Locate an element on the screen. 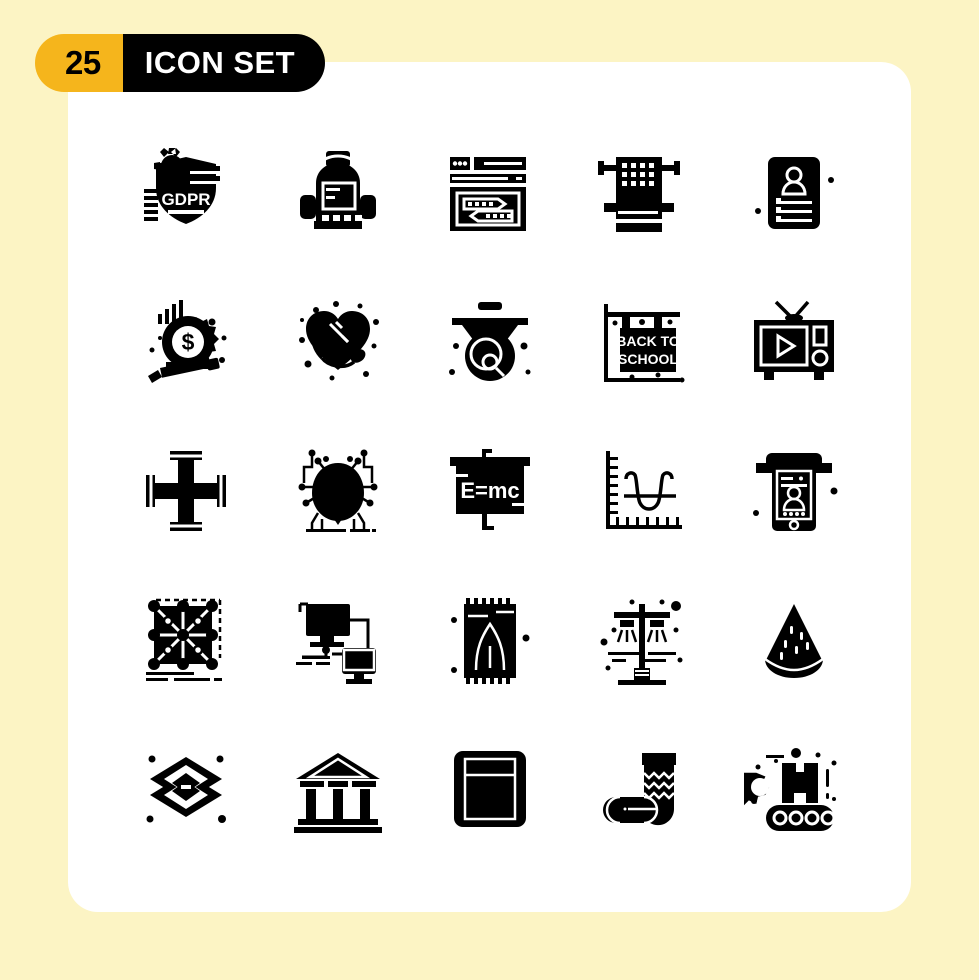 The width and height of the screenshot is (979, 980). back-to-school-sign-icon: BACK TO SCHOOL is located at coordinates (644, 342).